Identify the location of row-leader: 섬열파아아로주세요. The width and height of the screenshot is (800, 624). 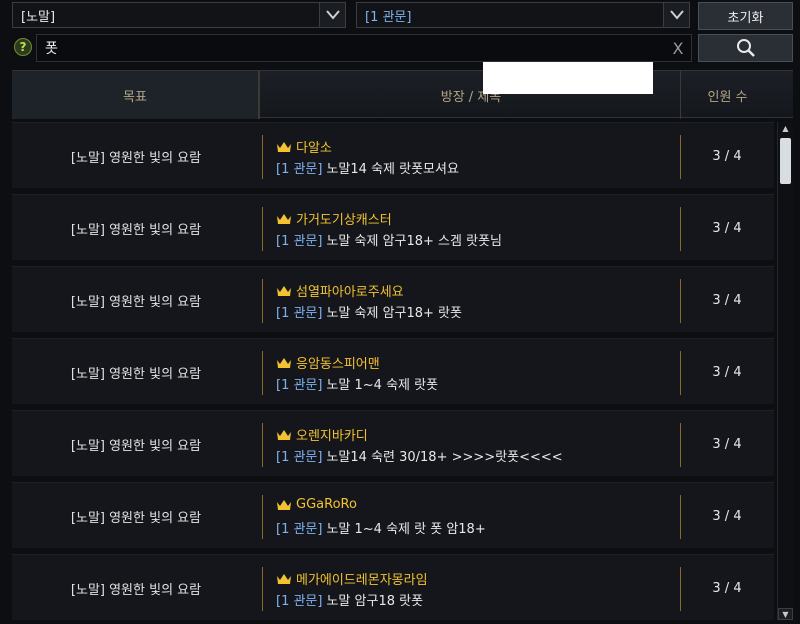
(340, 290).